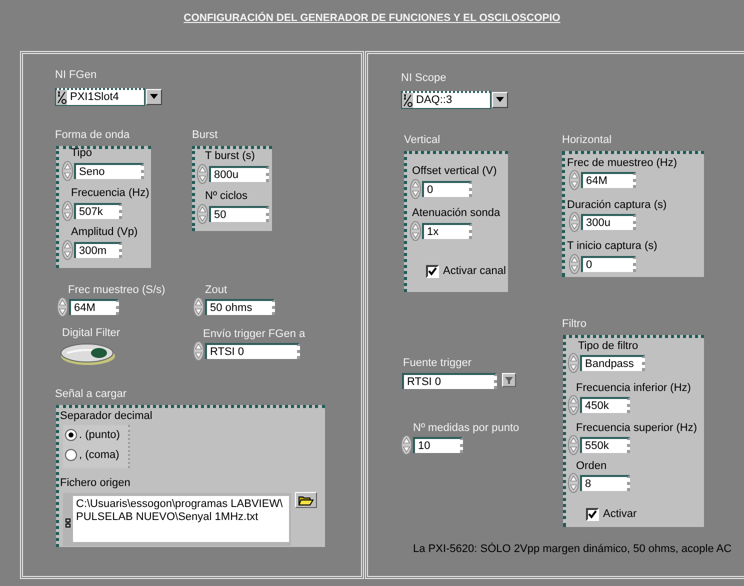  What do you see at coordinates (106, 416) in the screenshot?
I see `field-label: Separador decimal` at bounding box center [106, 416].